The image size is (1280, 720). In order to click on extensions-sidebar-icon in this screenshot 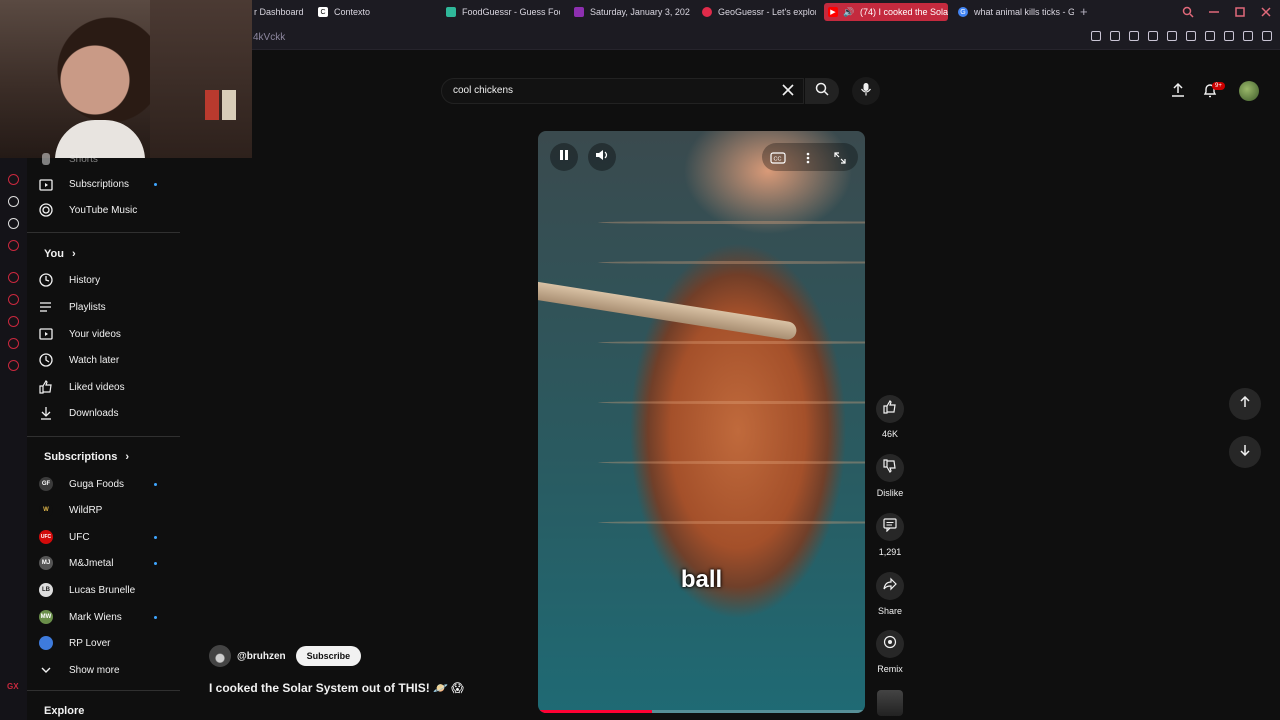, I will do `click(13, 343)`.